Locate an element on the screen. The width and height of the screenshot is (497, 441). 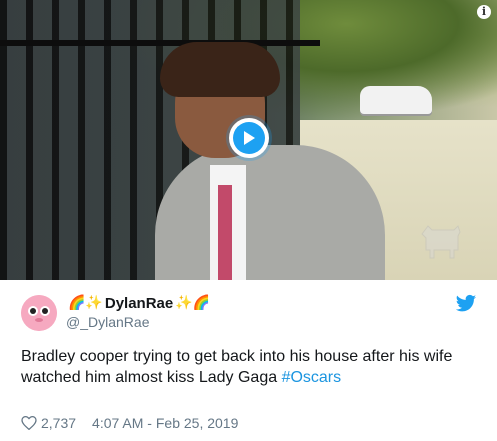
video-person-hair is located at coordinates (220, 69).